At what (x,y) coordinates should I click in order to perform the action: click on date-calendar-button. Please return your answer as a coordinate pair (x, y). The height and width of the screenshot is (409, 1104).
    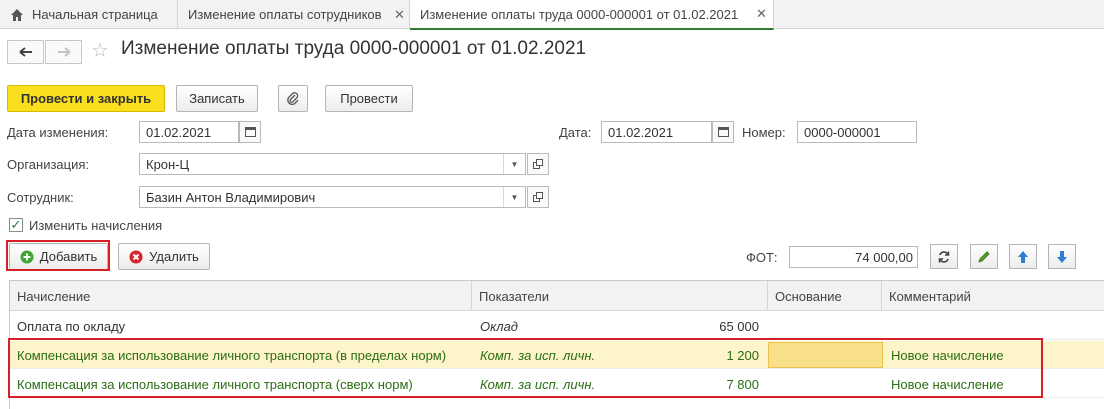
    Looking at the image, I should click on (723, 132).